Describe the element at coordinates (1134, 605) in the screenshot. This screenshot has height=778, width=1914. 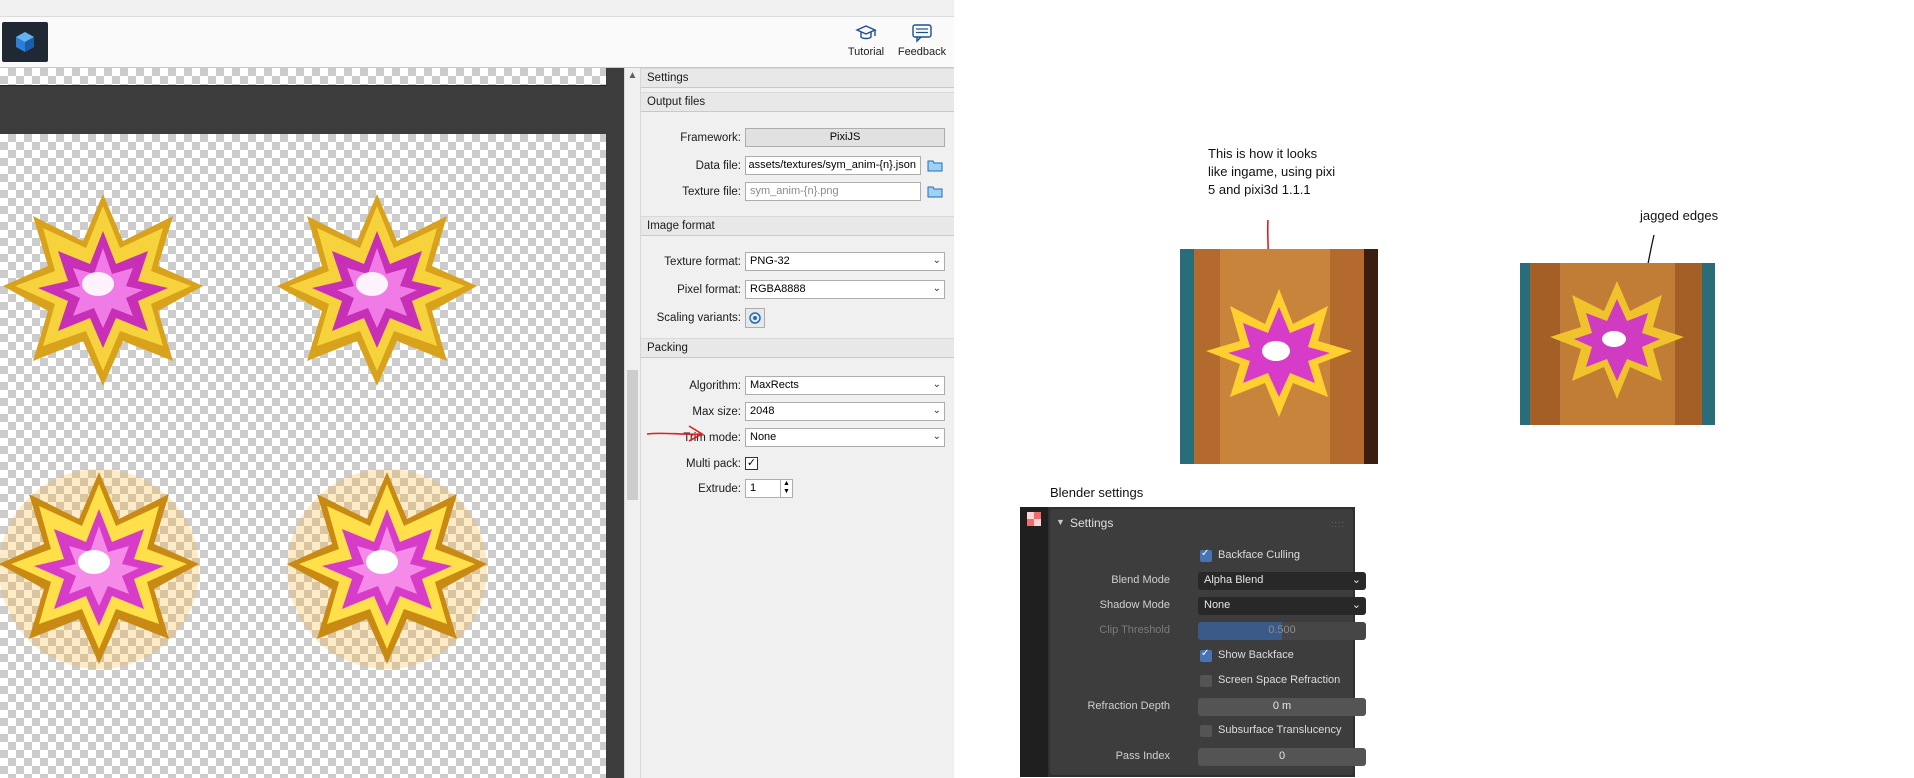
I see `shadow-mode-label: Shadow Mode` at that location.